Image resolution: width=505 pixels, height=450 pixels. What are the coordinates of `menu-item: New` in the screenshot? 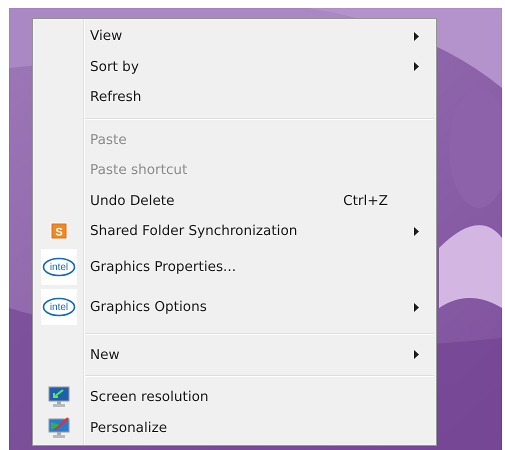 It's located at (248, 354).